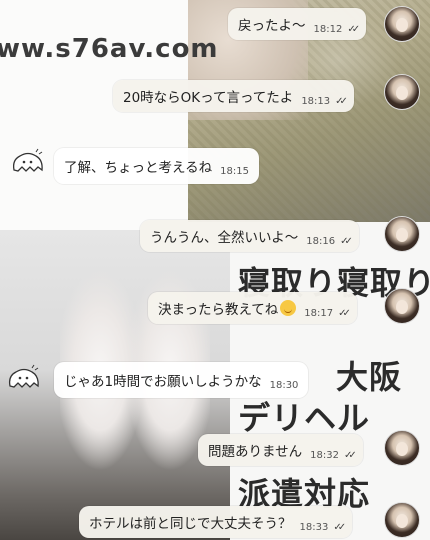  I want to click on message-text: じゃあ1時間でお願いしようかな, so click(163, 382).